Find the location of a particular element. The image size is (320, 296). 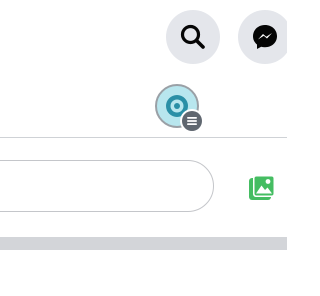

header-divider is located at coordinates (143, 137).